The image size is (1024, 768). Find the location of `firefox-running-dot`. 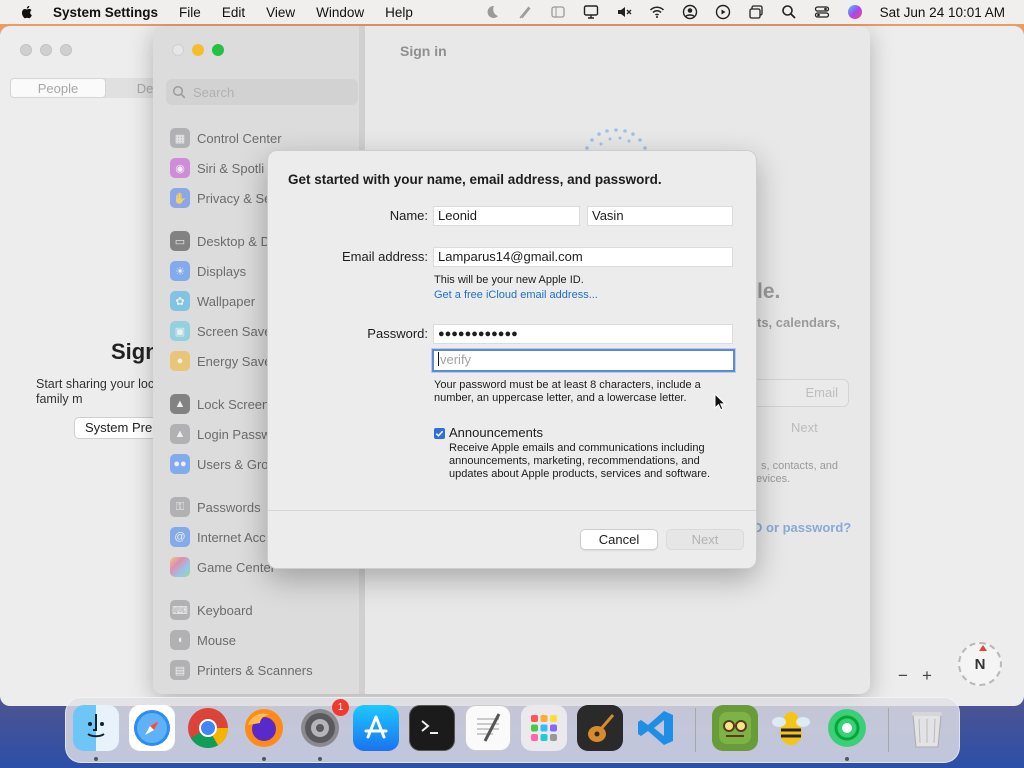

firefox-running-dot is located at coordinates (264, 759).